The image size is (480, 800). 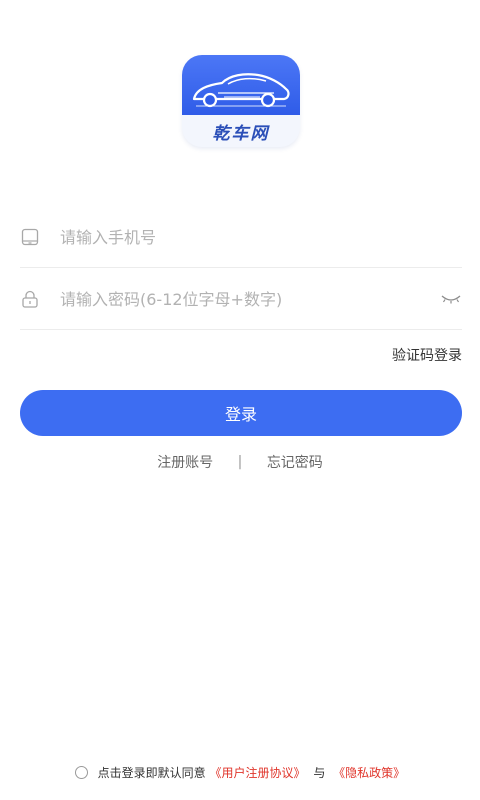 I want to click on forgot-password-link: 忘记密码, so click(x=295, y=462).